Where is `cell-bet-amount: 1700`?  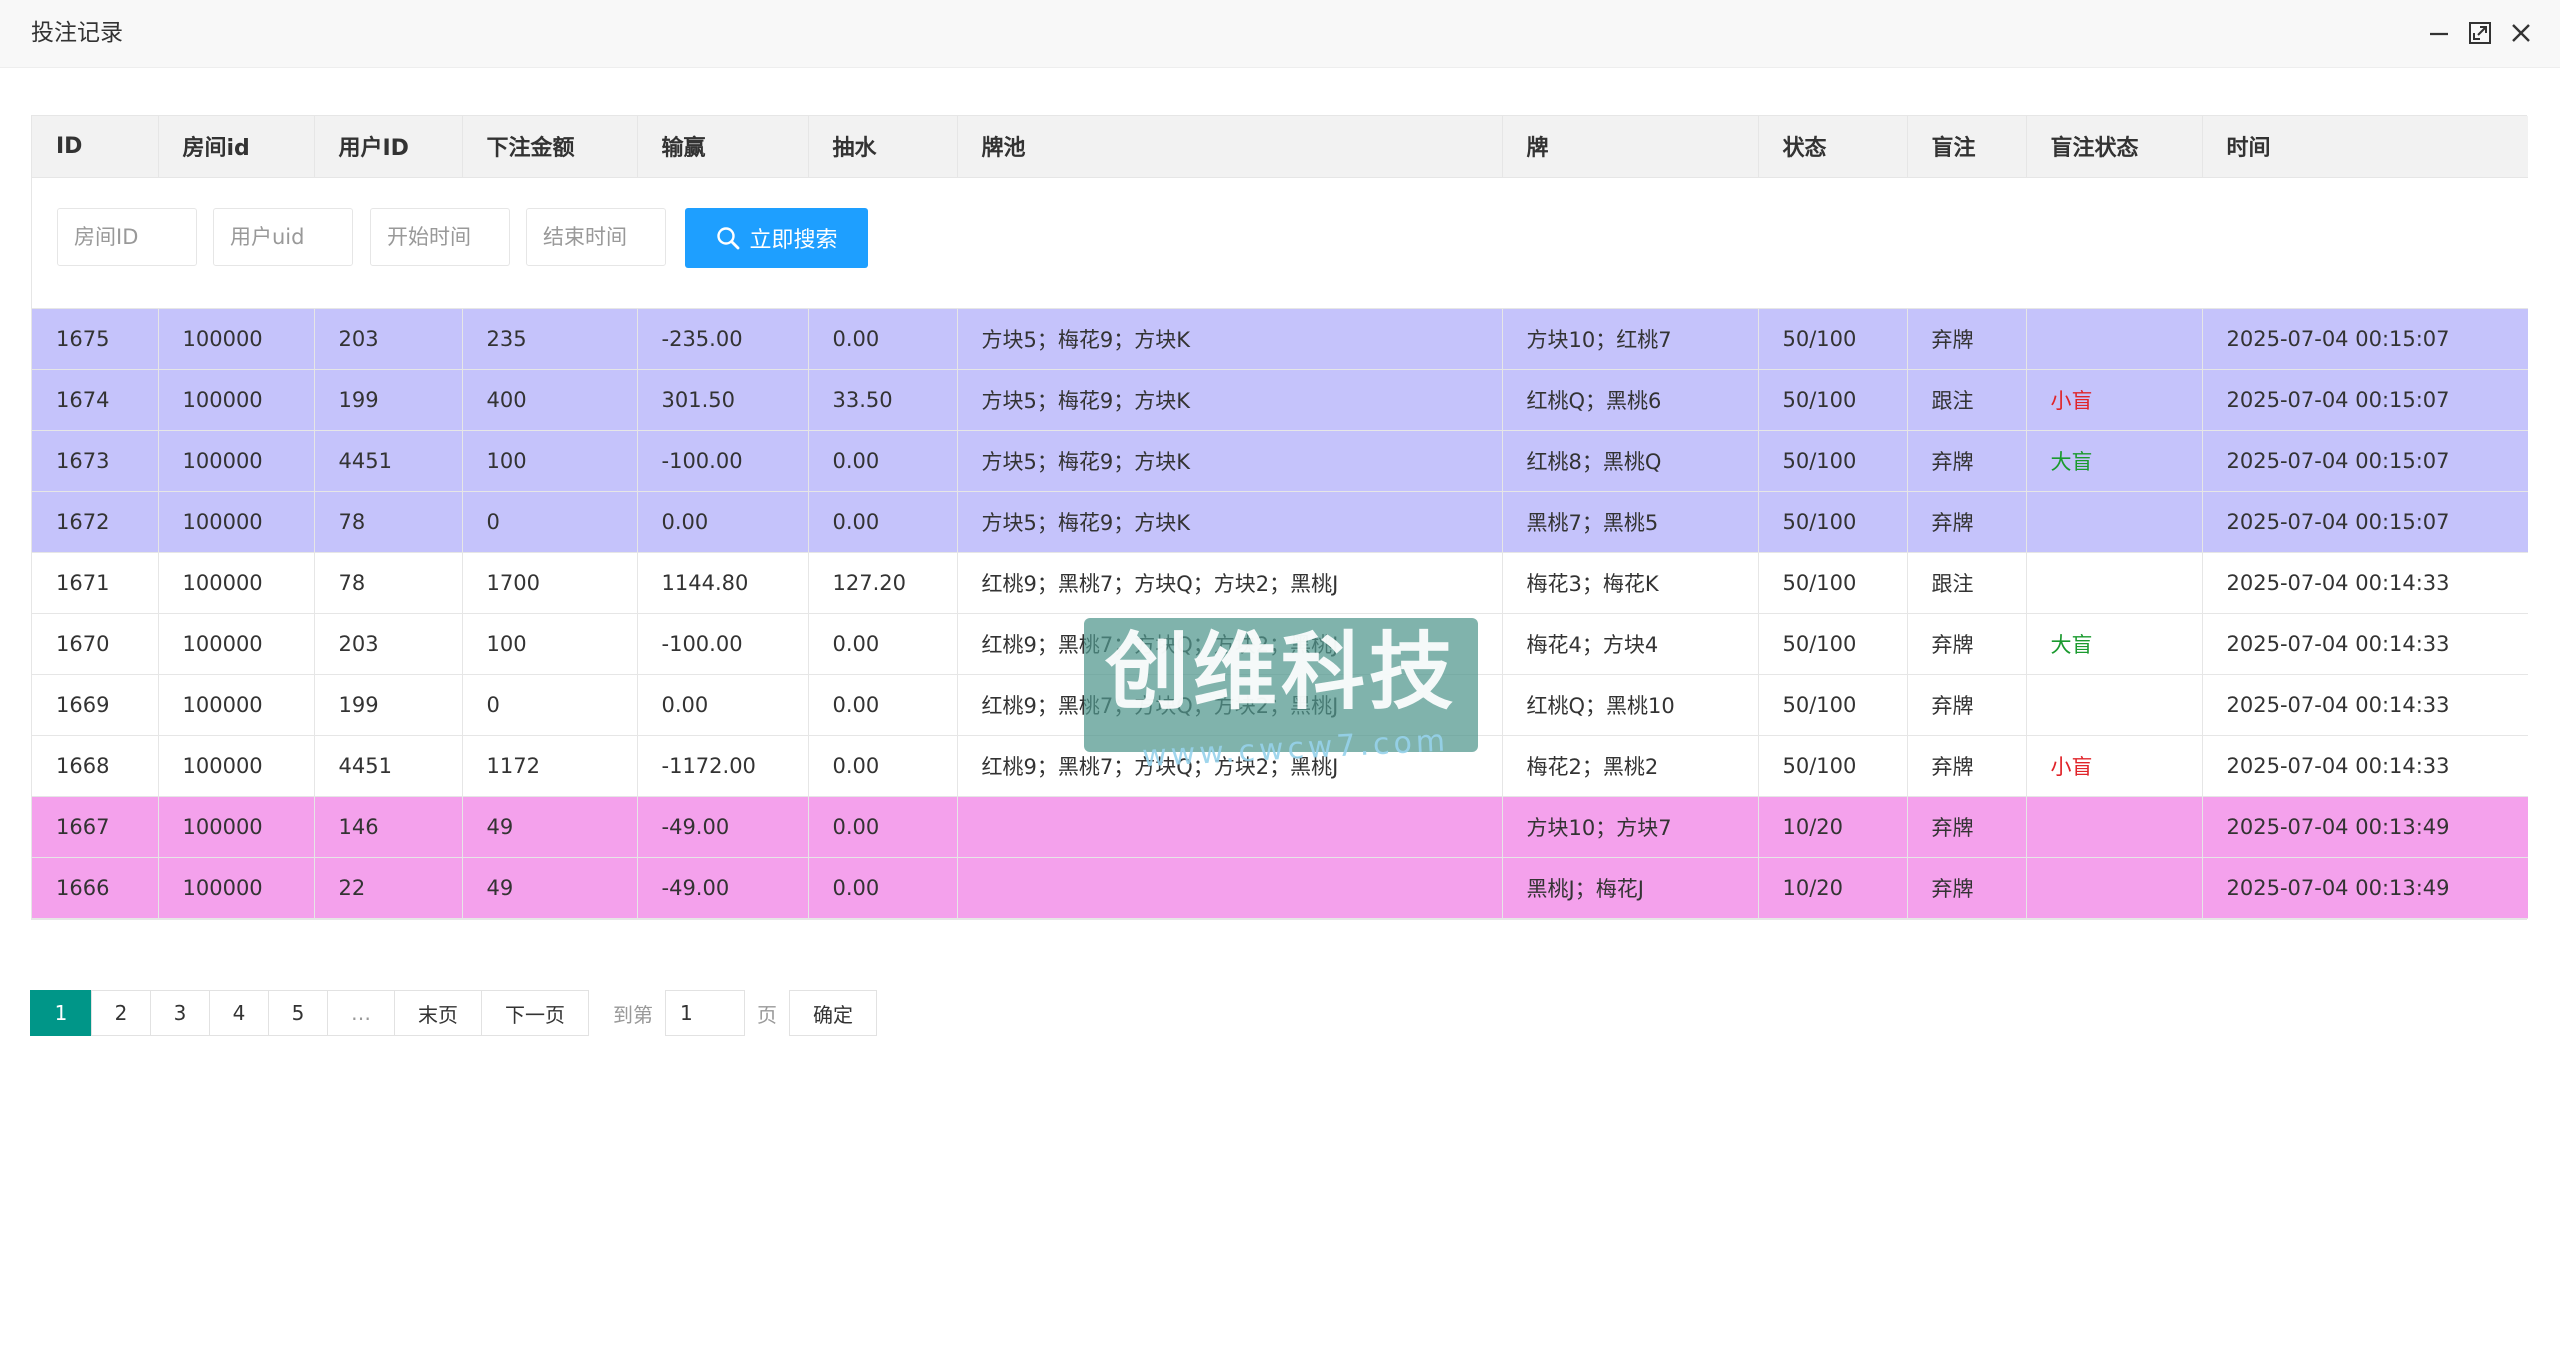 cell-bet-amount: 1700 is located at coordinates (550, 583).